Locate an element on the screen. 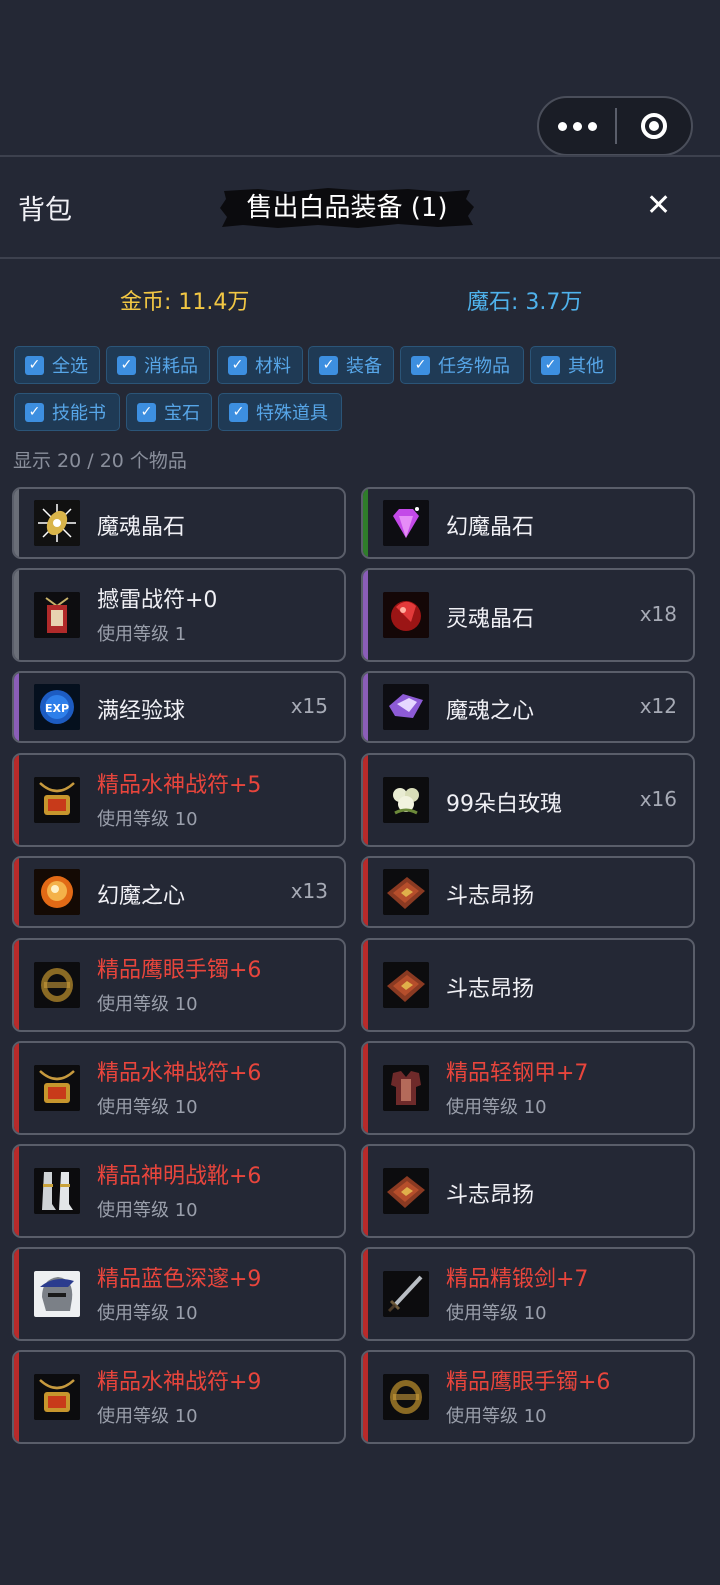  sell-white-equipment-button: 售出白品装备 (1) is located at coordinates (347, 208).